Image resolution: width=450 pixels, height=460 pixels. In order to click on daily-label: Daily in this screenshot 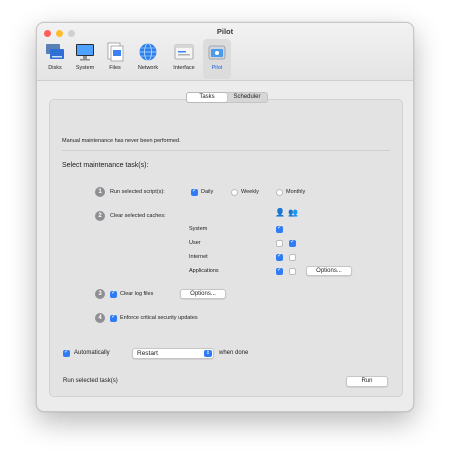, I will do `click(207, 192)`.